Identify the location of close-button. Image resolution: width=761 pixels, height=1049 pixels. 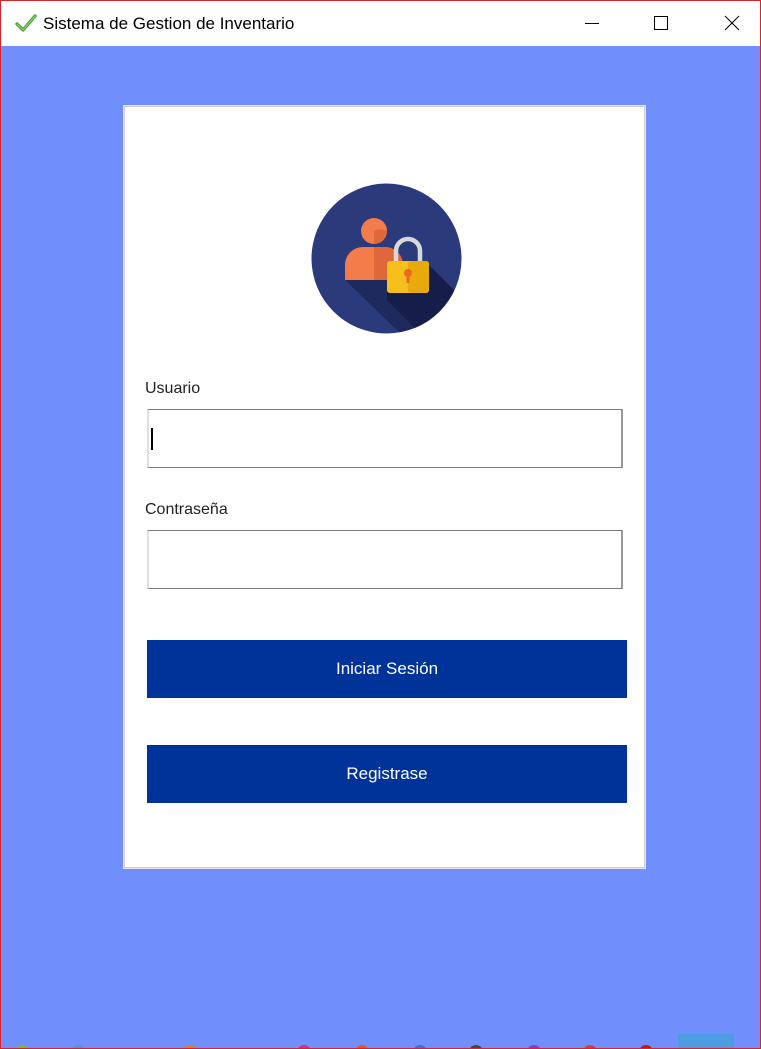
(732, 23).